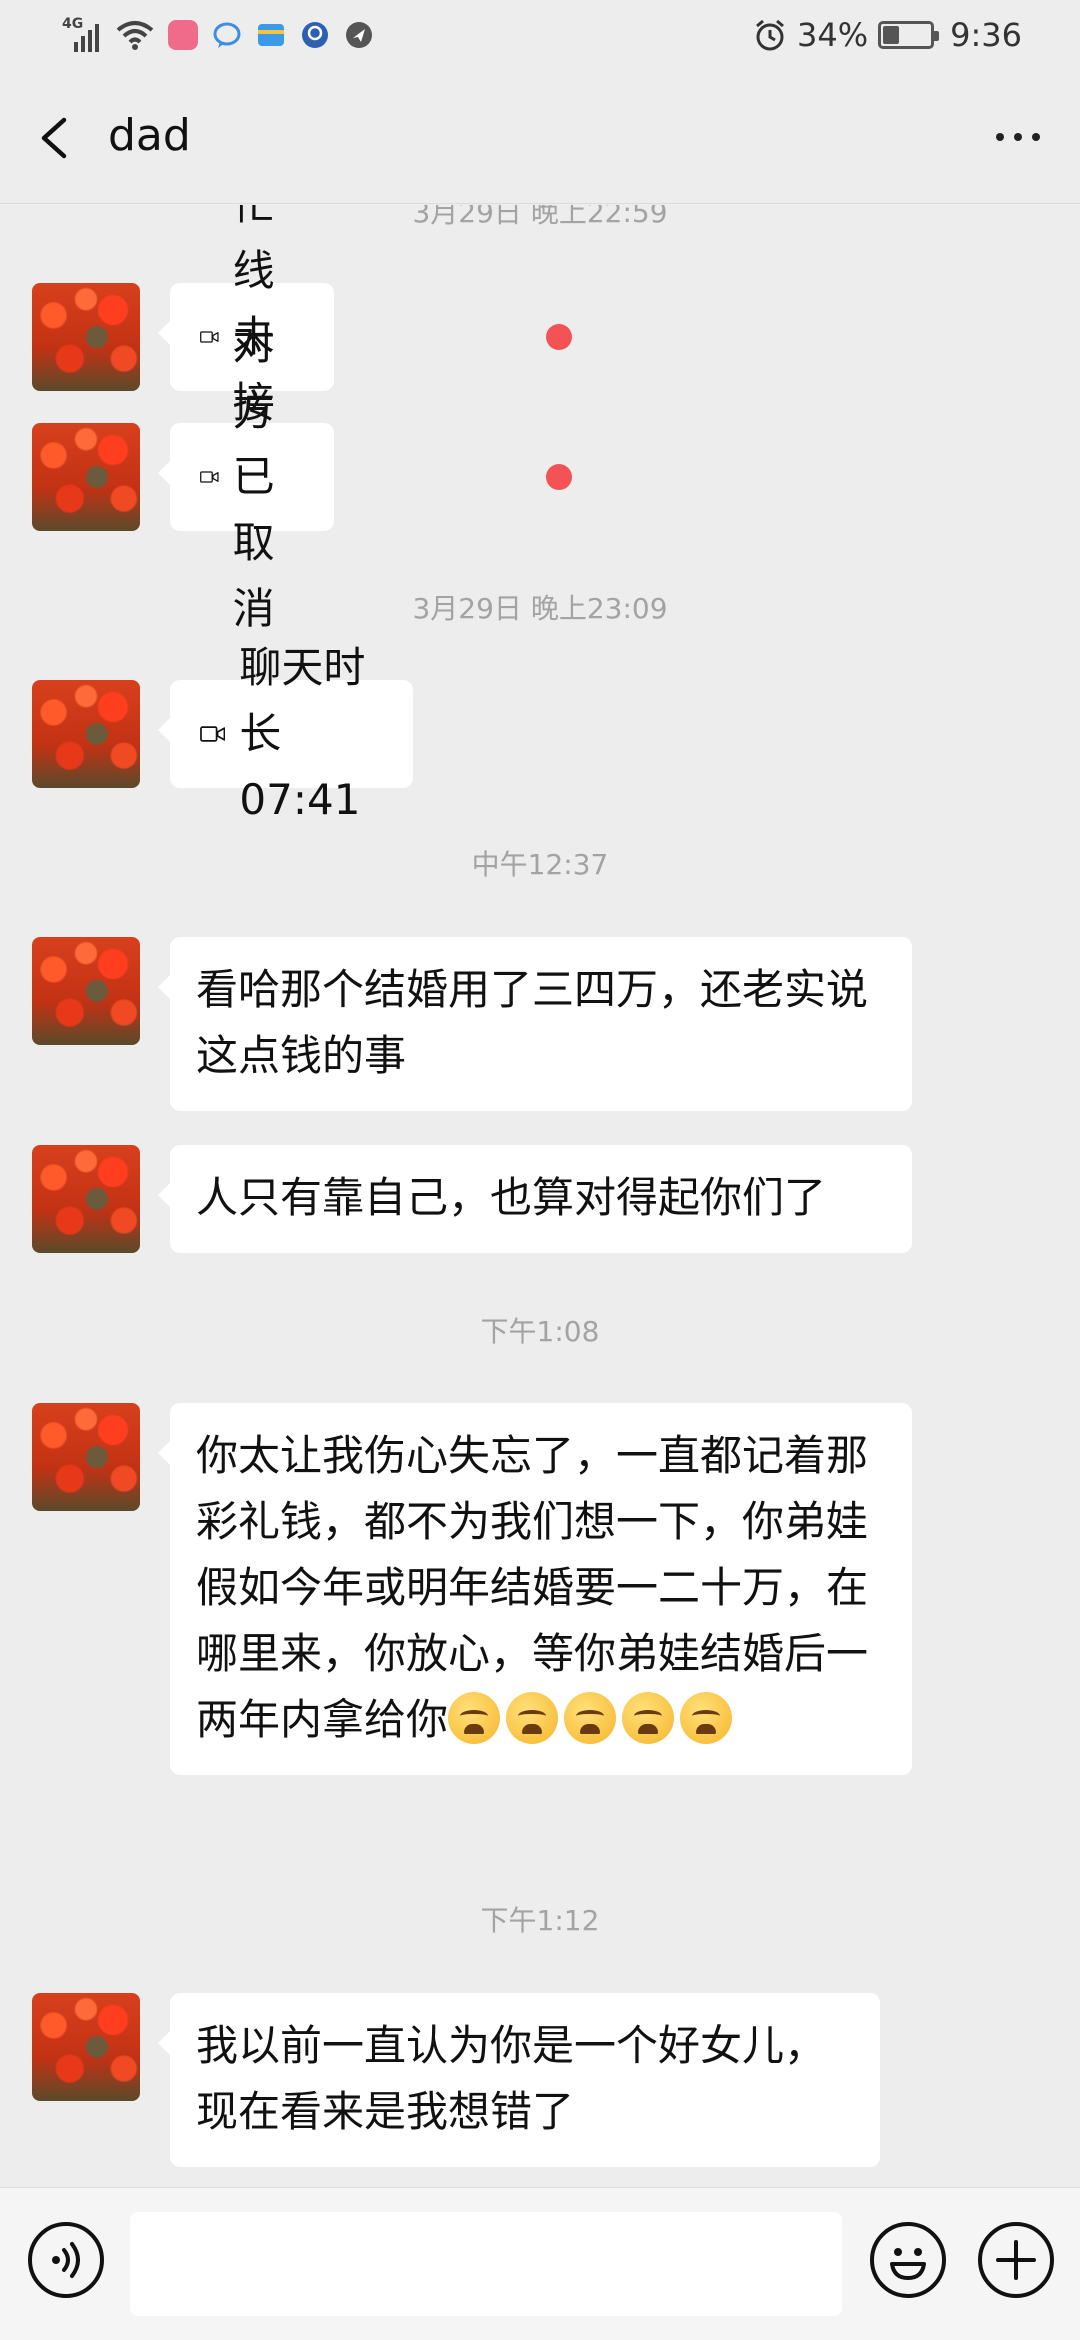 The width and height of the screenshot is (1080, 2340). I want to click on alarm-icon, so click(770, 35).